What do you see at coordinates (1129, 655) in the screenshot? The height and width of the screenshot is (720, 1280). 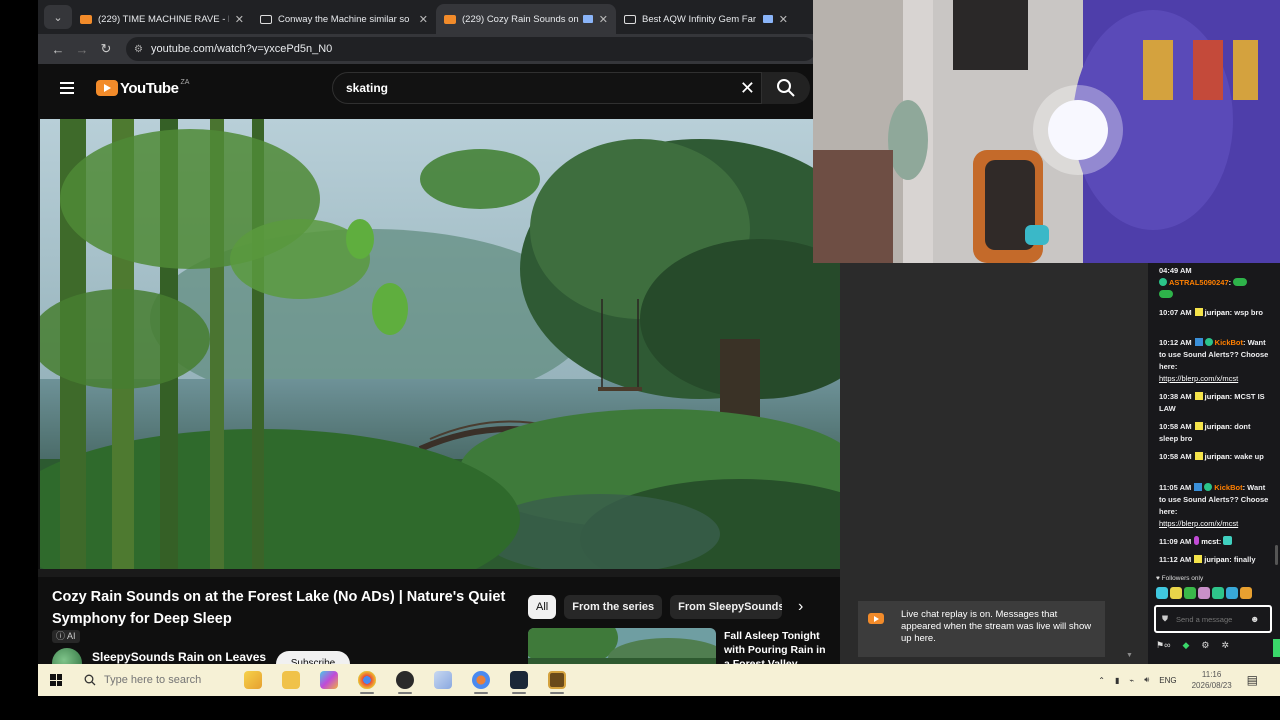 I see `scroll-down-icon: ▼` at bounding box center [1129, 655].